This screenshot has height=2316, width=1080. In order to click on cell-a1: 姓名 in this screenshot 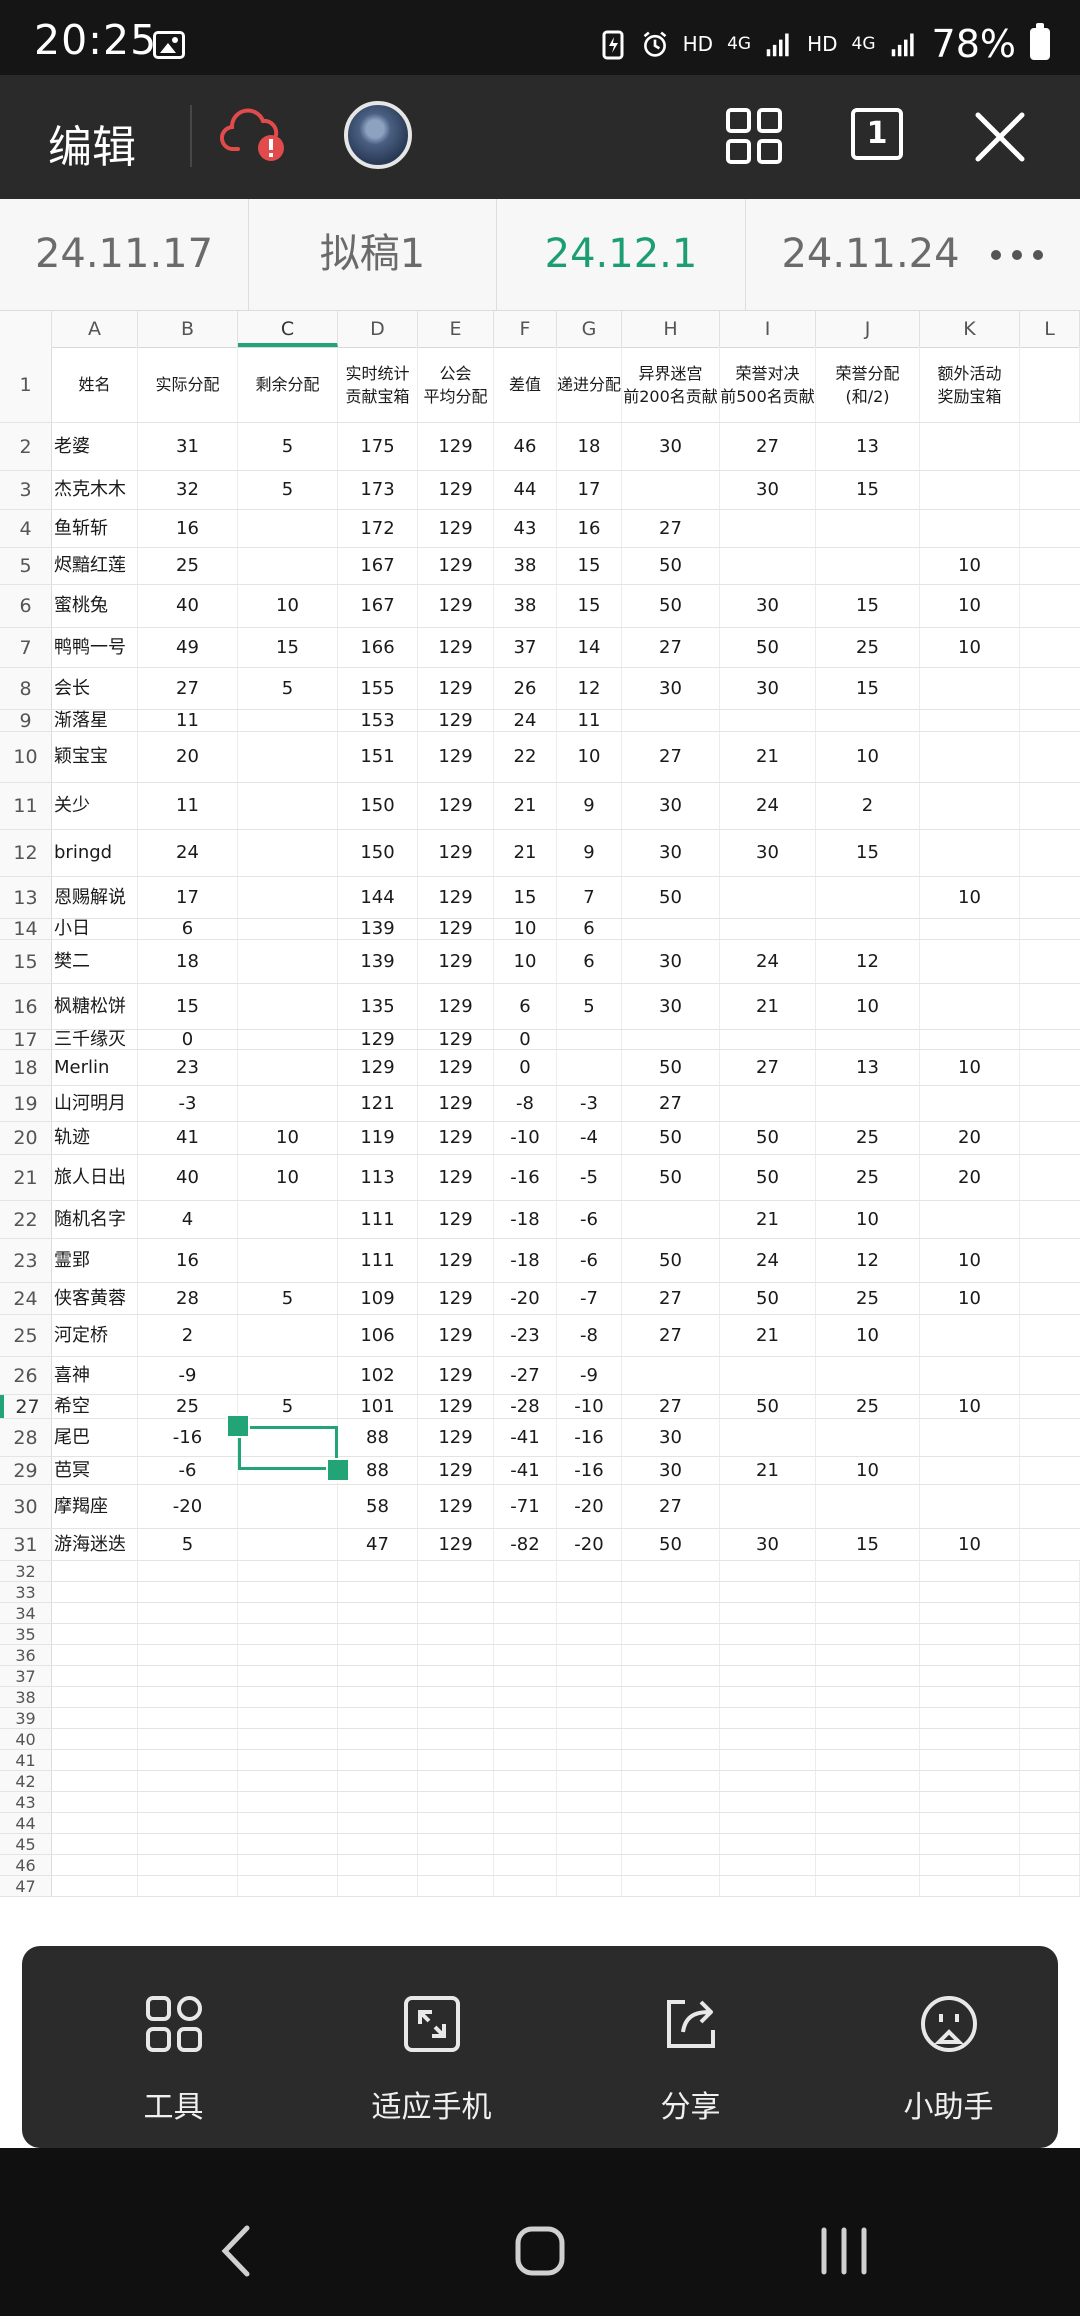, I will do `click(95, 384)`.